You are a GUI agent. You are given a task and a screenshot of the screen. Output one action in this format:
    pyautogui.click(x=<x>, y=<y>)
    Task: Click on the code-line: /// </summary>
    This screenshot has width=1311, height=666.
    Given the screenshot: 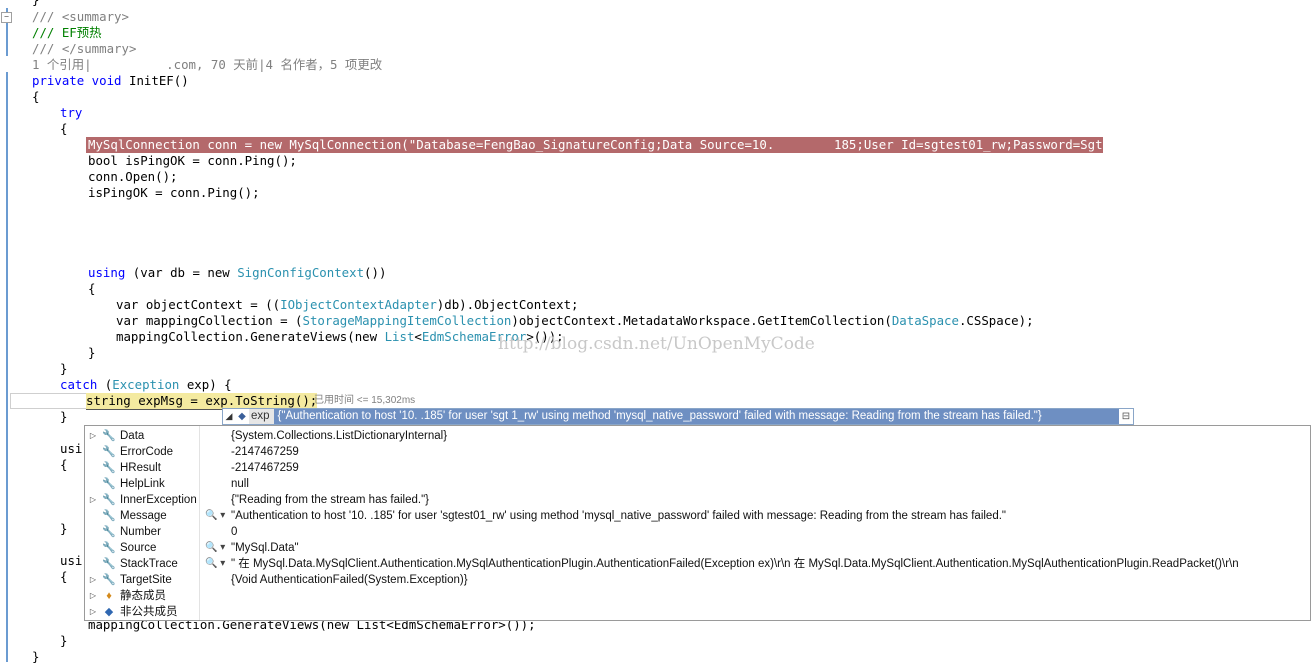 What is the action you would take?
    pyautogui.click(x=84, y=48)
    